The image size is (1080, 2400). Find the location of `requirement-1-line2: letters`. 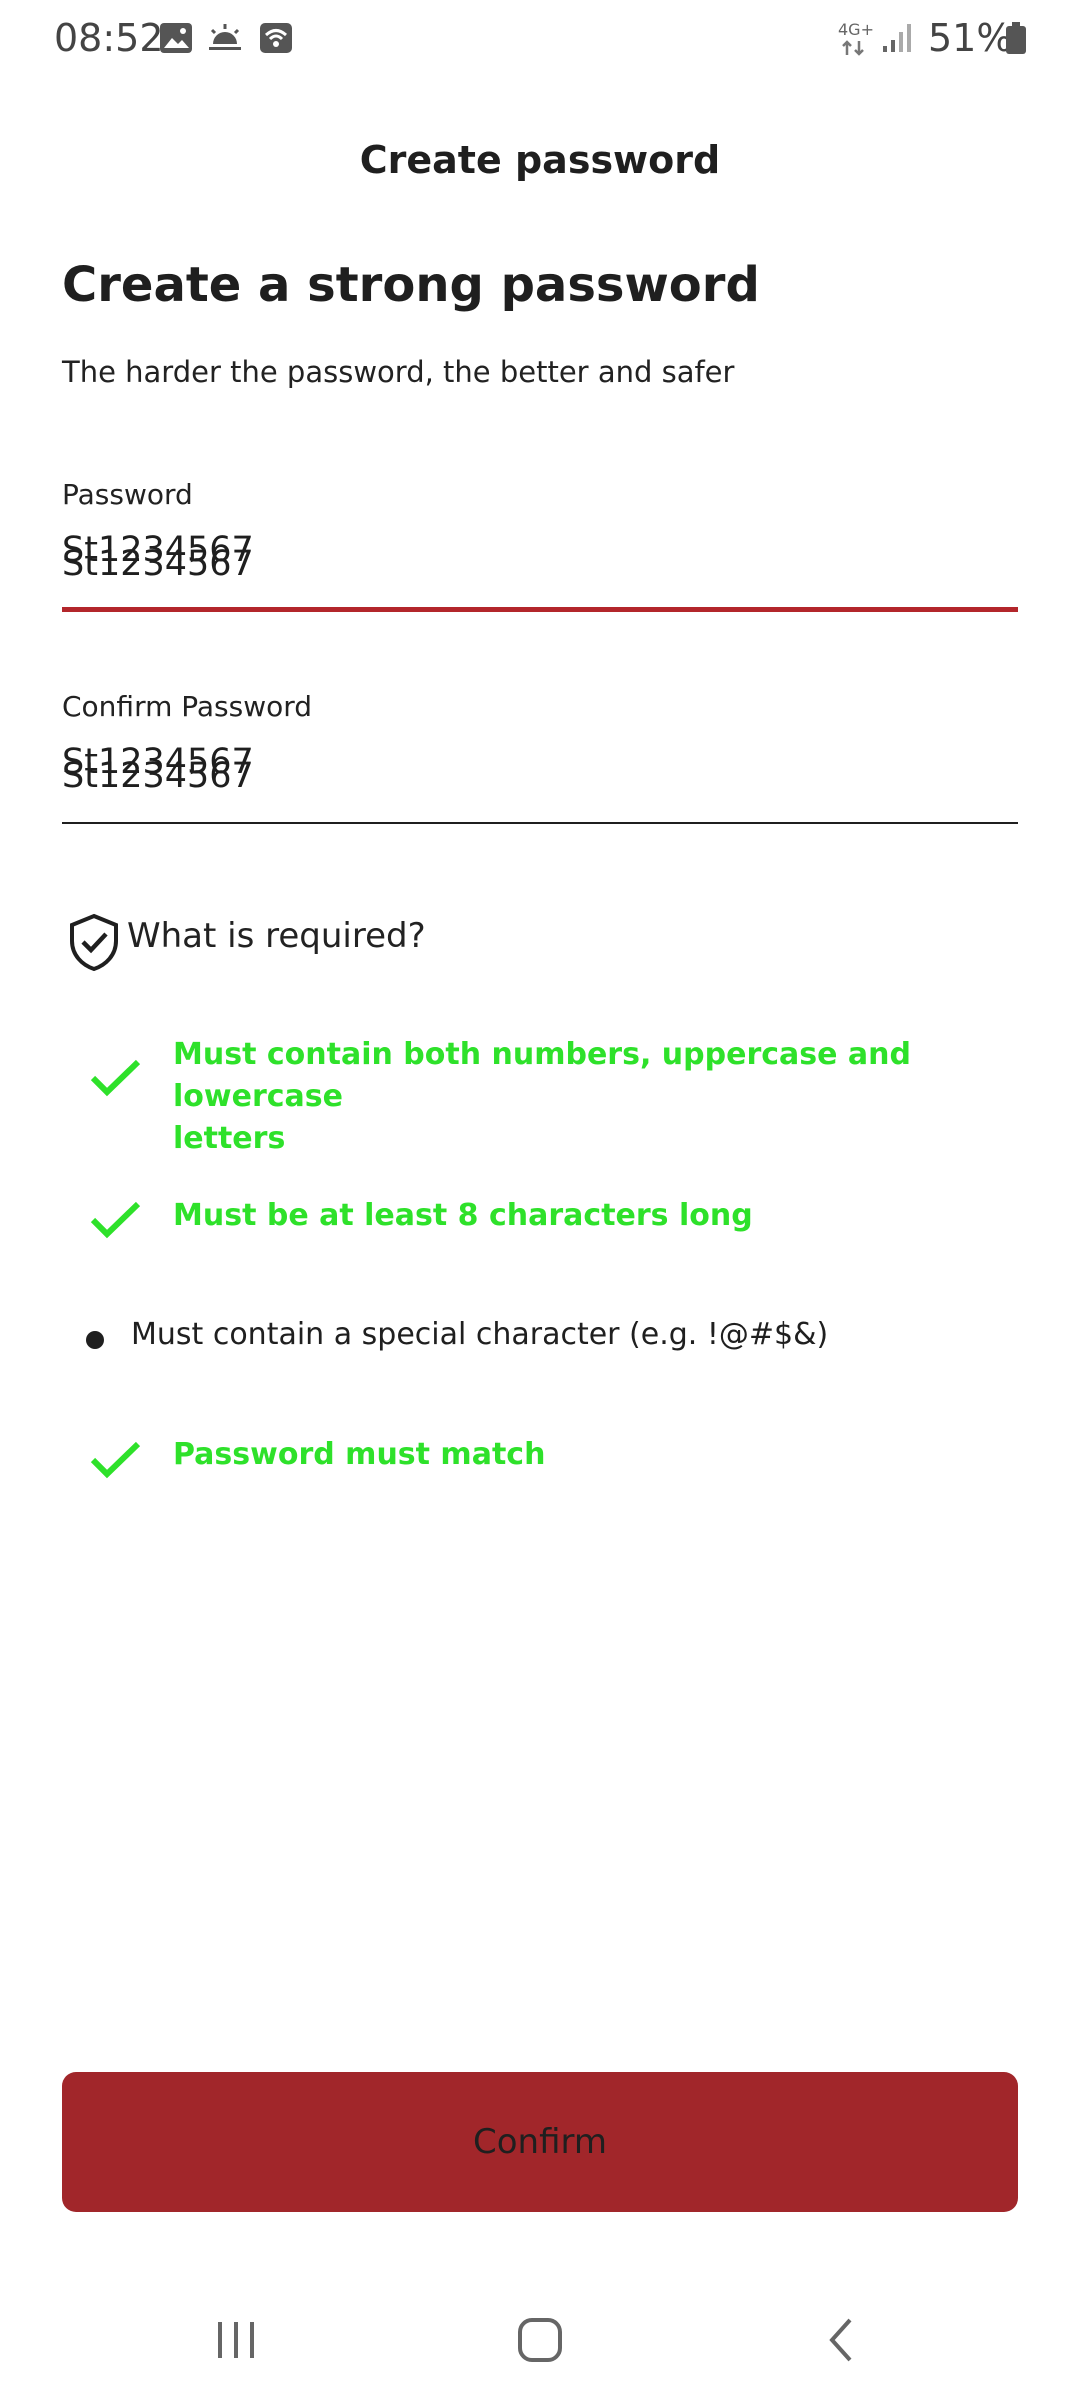

requirement-1-line2: letters is located at coordinates (229, 1138).